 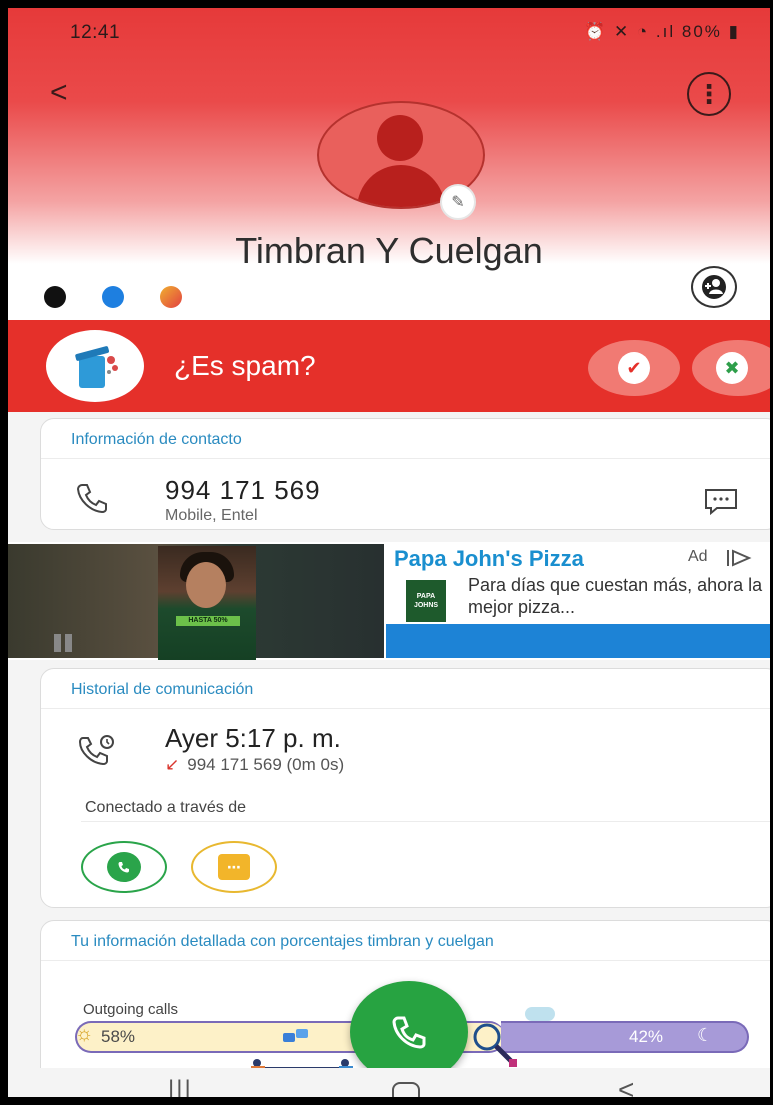 I want to click on chat-decoration-icon, so click(x=296, y=1037).